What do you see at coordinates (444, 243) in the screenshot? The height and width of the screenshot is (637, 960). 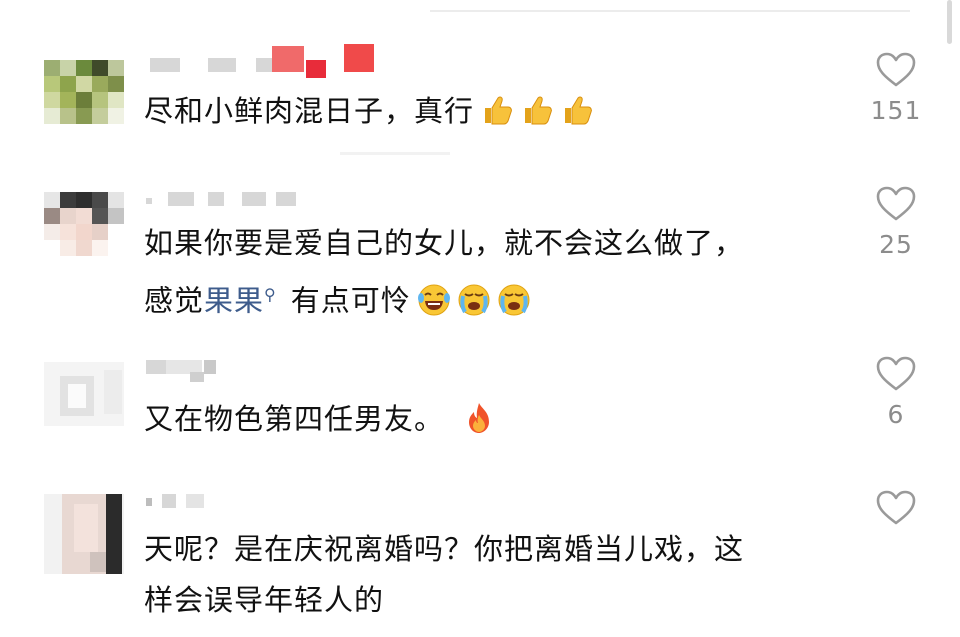 I see `comment-text-line: 如果你要是爱自己的女儿，就不会这么做了，` at bounding box center [444, 243].